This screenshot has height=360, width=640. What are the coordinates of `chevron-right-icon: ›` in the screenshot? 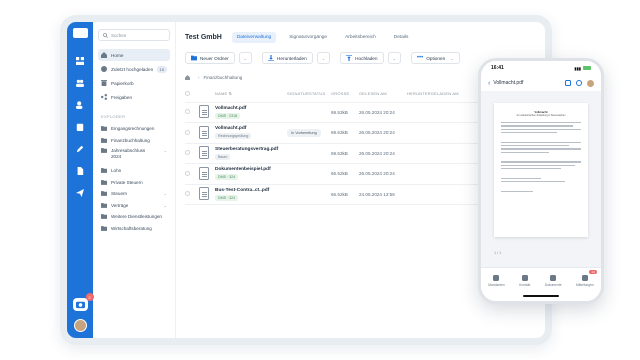 It's located at (199, 77).